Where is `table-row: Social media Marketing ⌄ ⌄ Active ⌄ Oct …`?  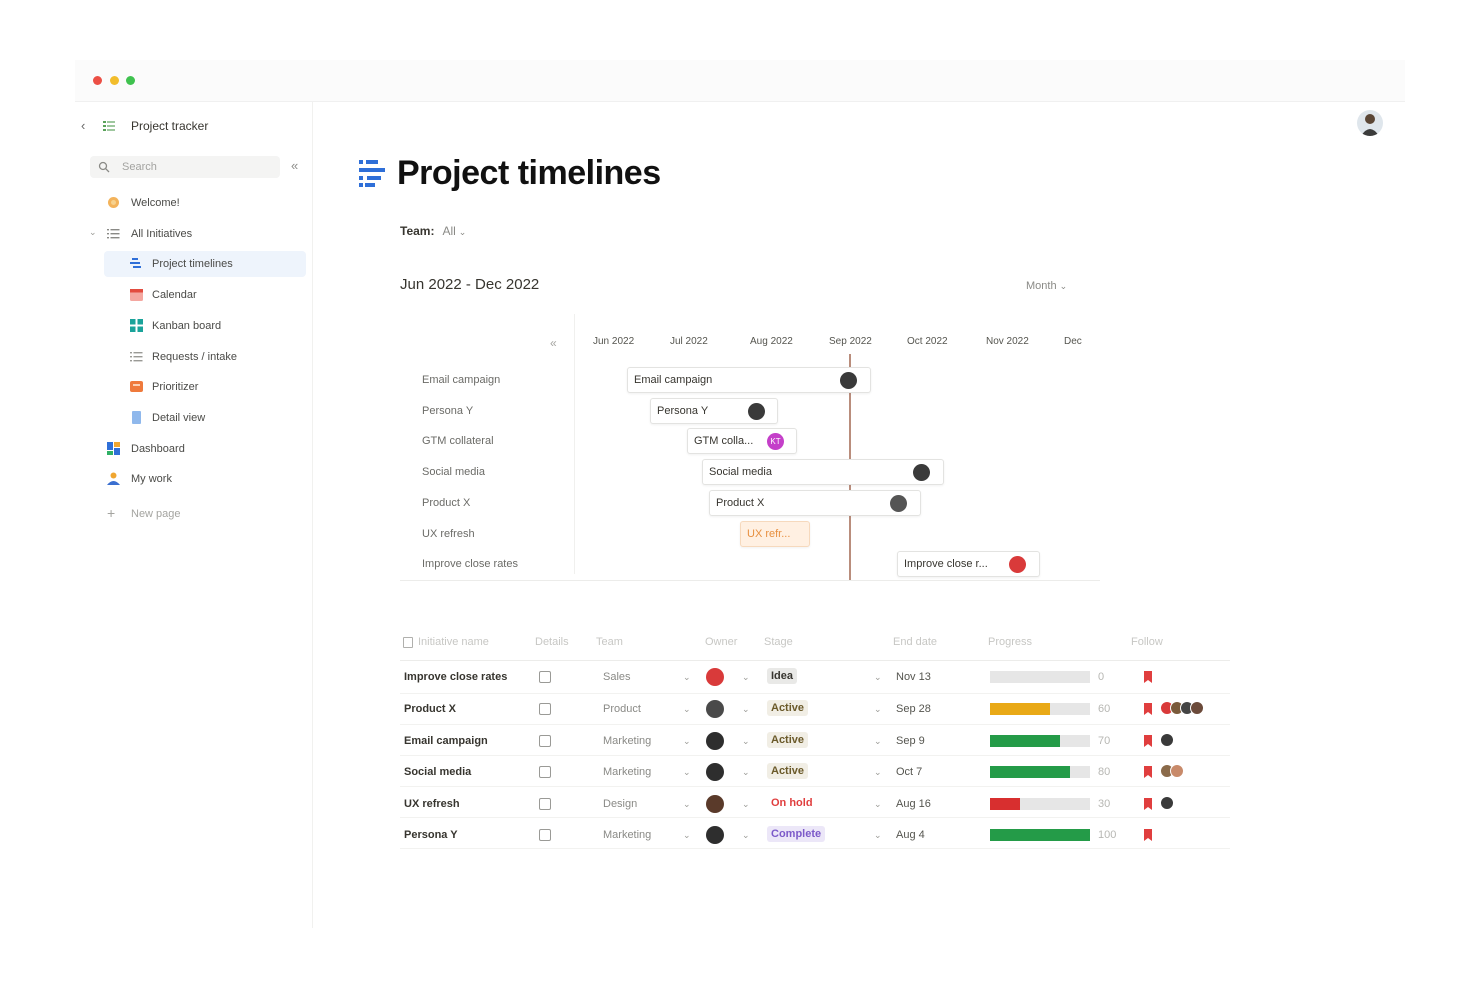 table-row: Social media Marketing ⌄ ⌄ Active ⌄ Oct … is located at coordinates (815, 770).